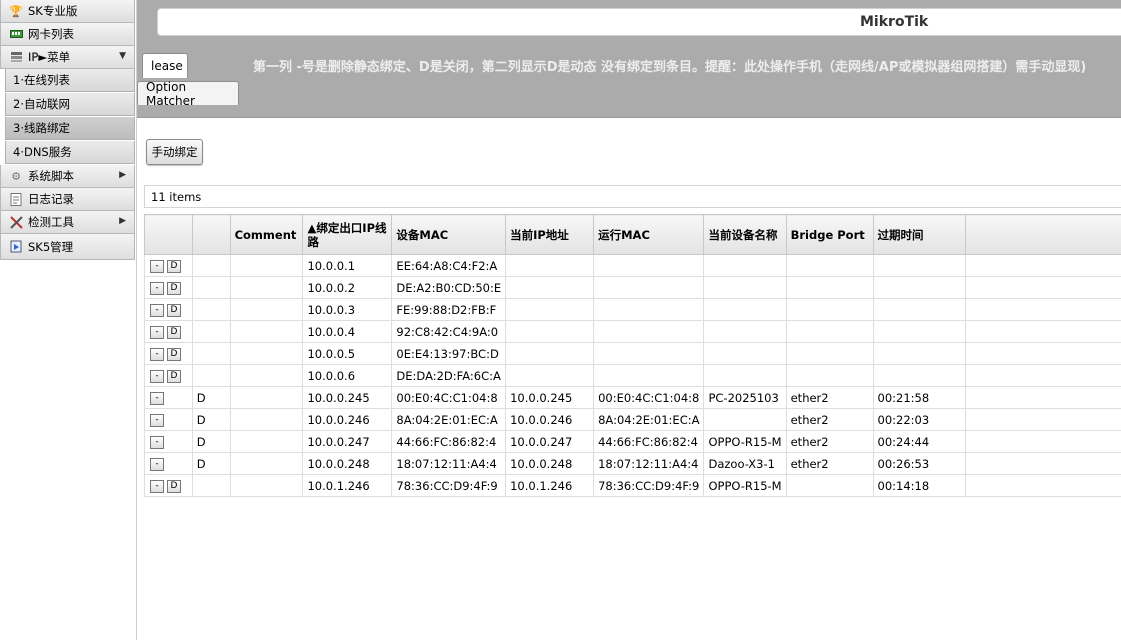 Image resolution: width=1121 pixels, height=640 pixels. I want to click on cell-device-mac: DE:A2:B0:CD:50:E, so click(449, 287).